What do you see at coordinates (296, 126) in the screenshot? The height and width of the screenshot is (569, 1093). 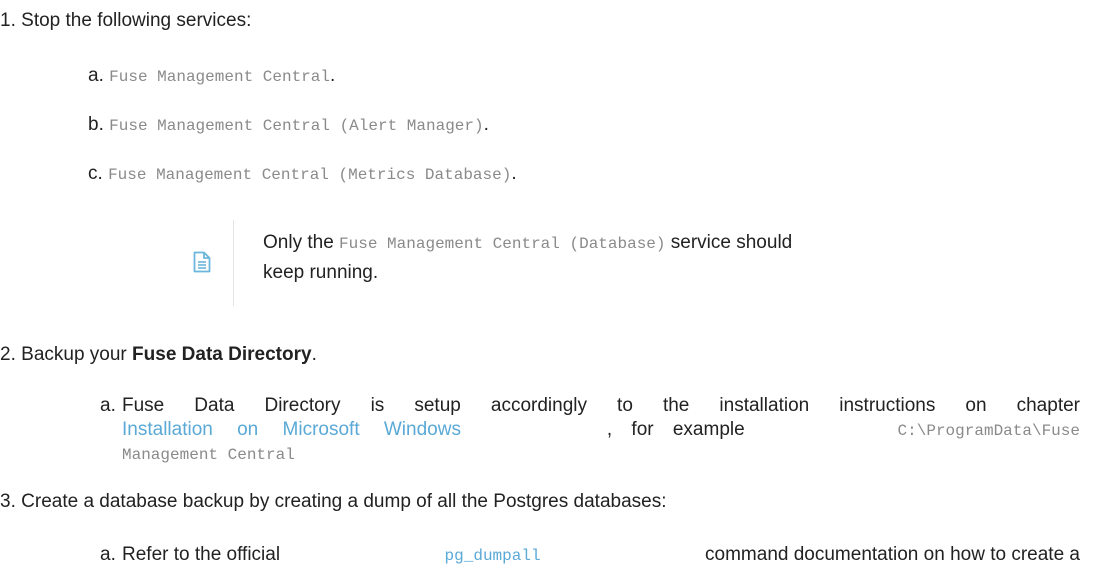 I see `service-name: Fuse Management Central (Alert Manager)` at bounding box center [296, 126].